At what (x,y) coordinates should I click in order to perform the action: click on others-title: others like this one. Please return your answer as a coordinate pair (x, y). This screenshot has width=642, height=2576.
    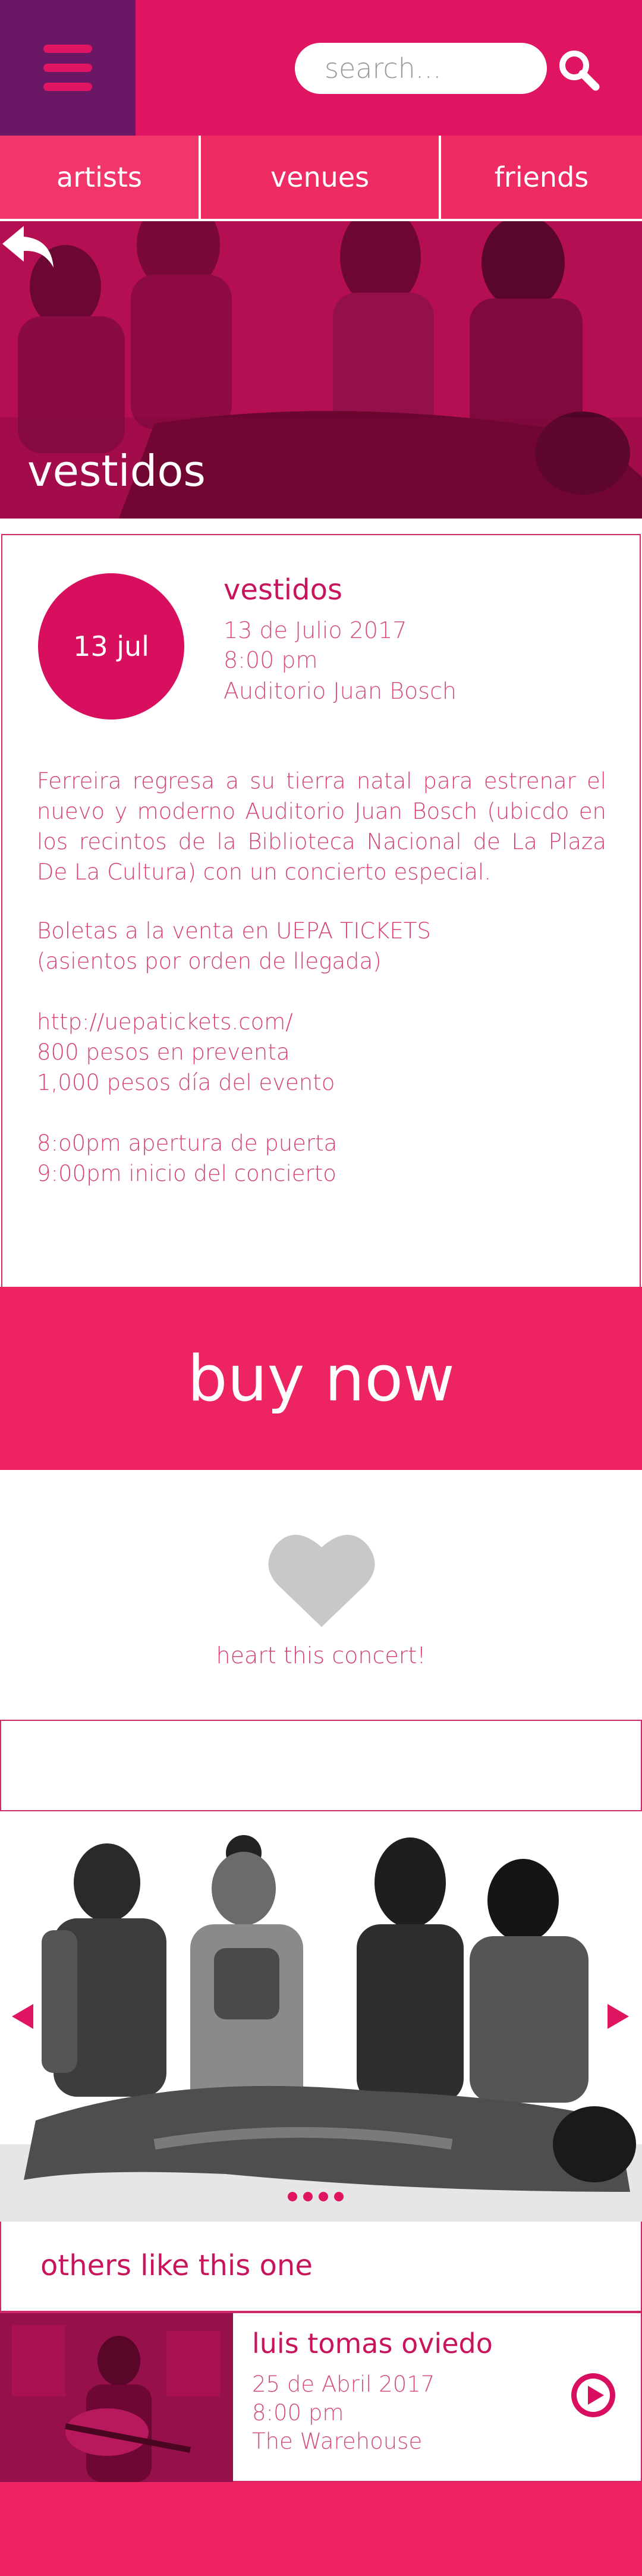
    Looking at the image, I should click on (176, 2265).